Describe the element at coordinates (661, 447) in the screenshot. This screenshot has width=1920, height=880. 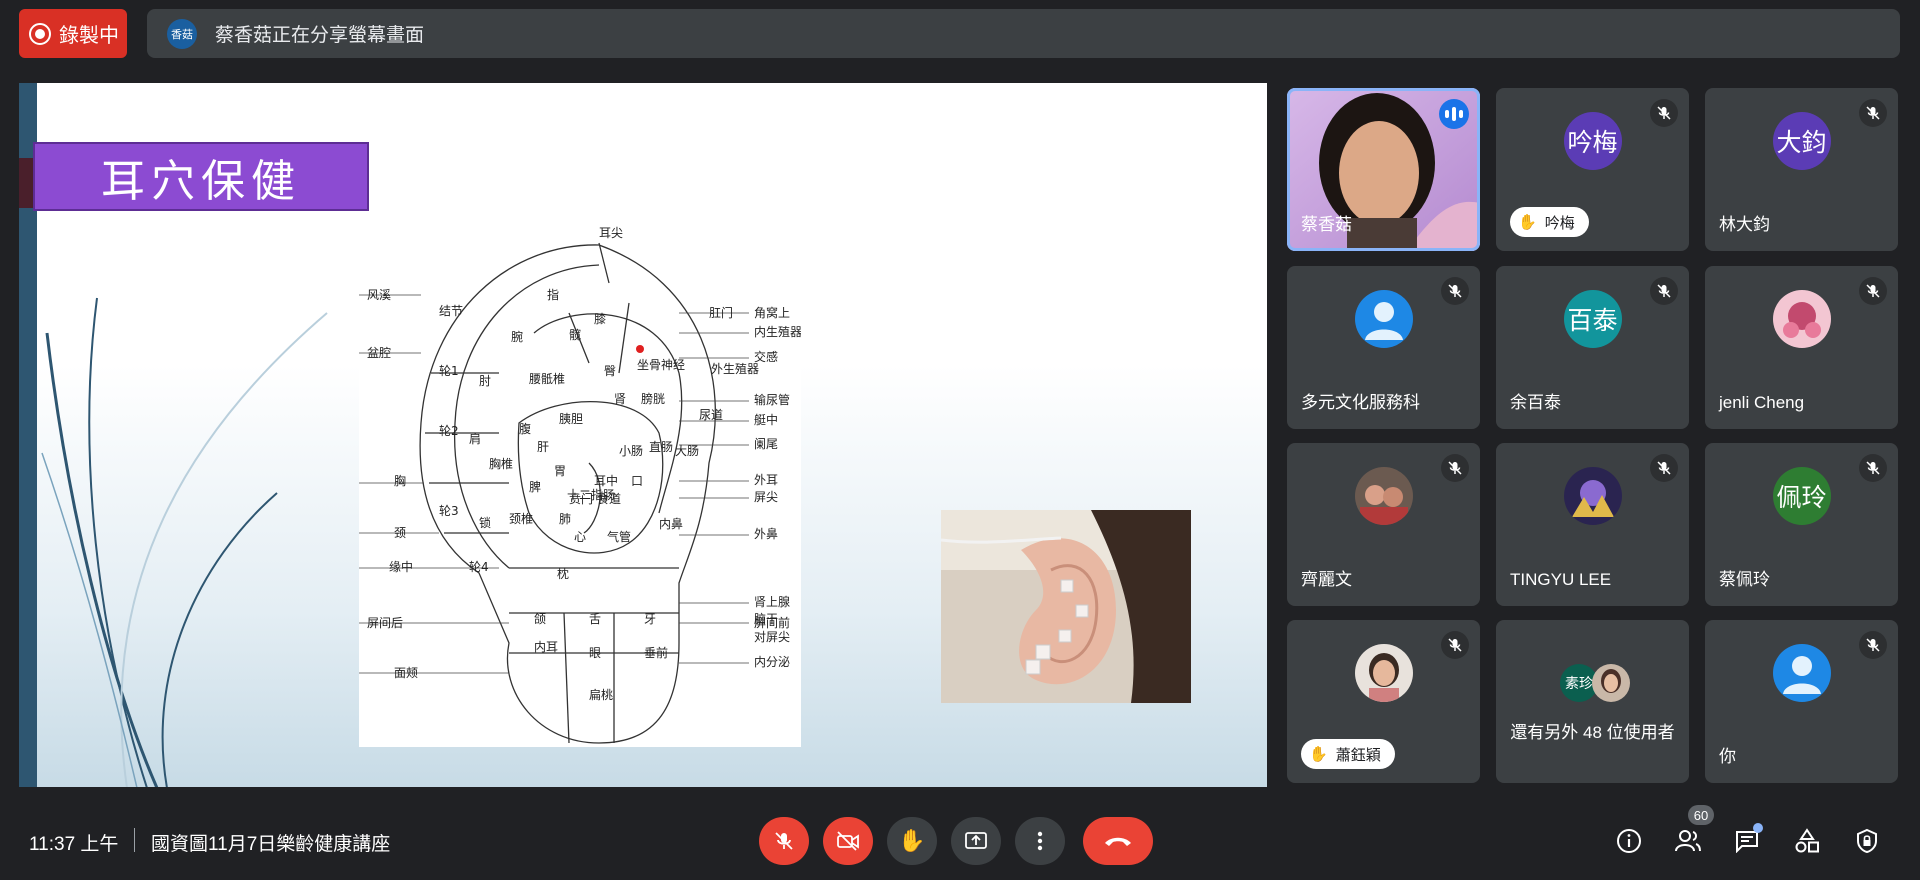
I see `ear-point-label: 直肠` at that location.